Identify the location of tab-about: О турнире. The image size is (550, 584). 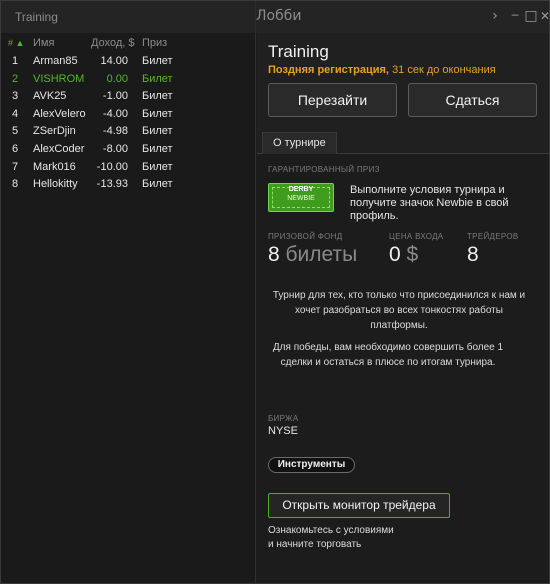
(299, 143).